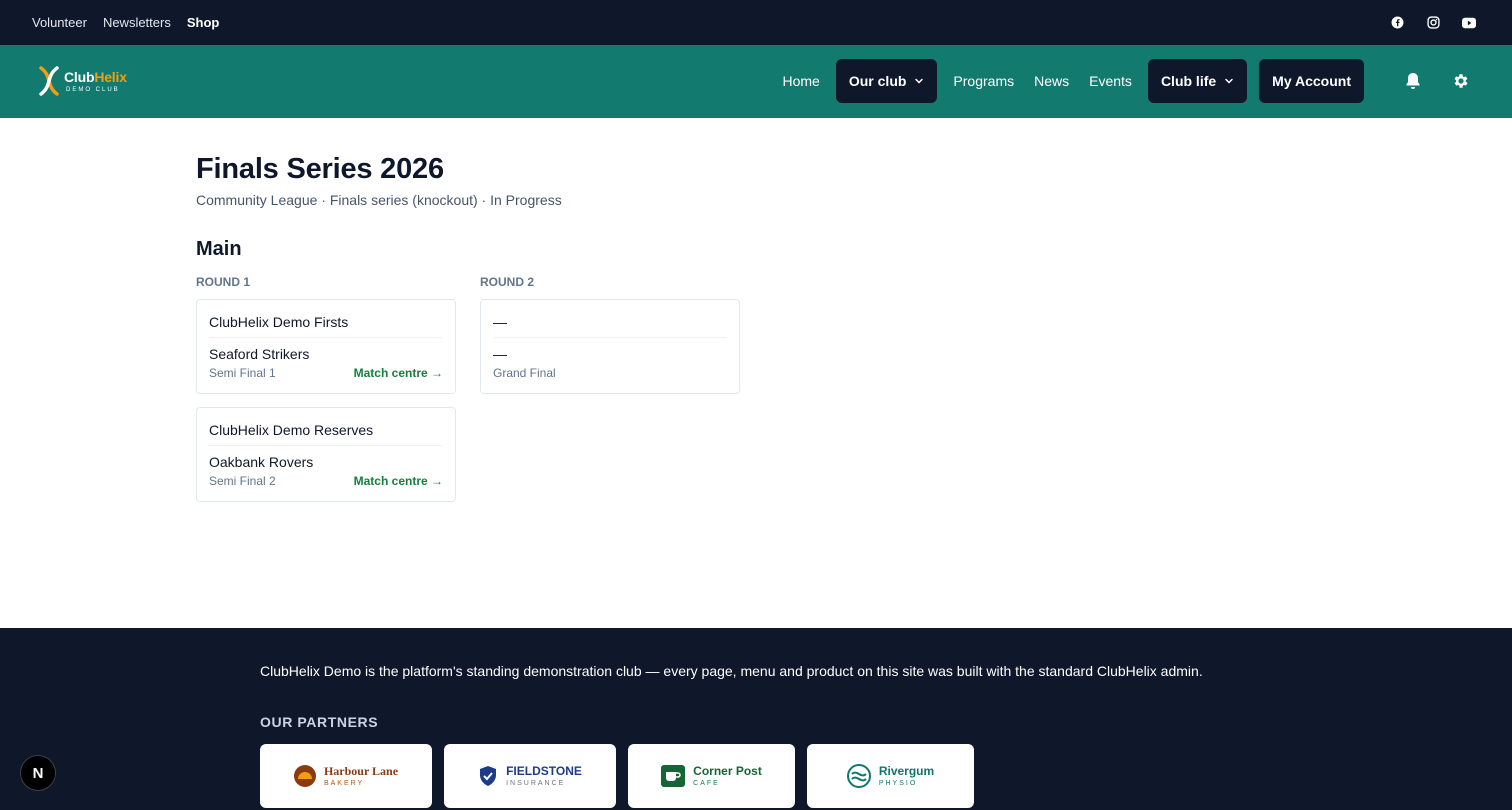 Image resolution: width=1512 pixels, height=810 pixels. Describe the element at coordinates (1397, 23) in the screenshot. I see `facebook-icon` at that location.